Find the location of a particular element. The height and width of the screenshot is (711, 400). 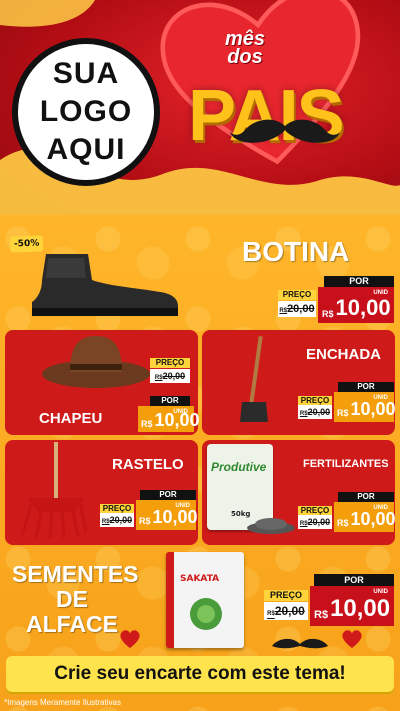

product-title-rastelo: RASTELO is located at coordinates (148, 464).